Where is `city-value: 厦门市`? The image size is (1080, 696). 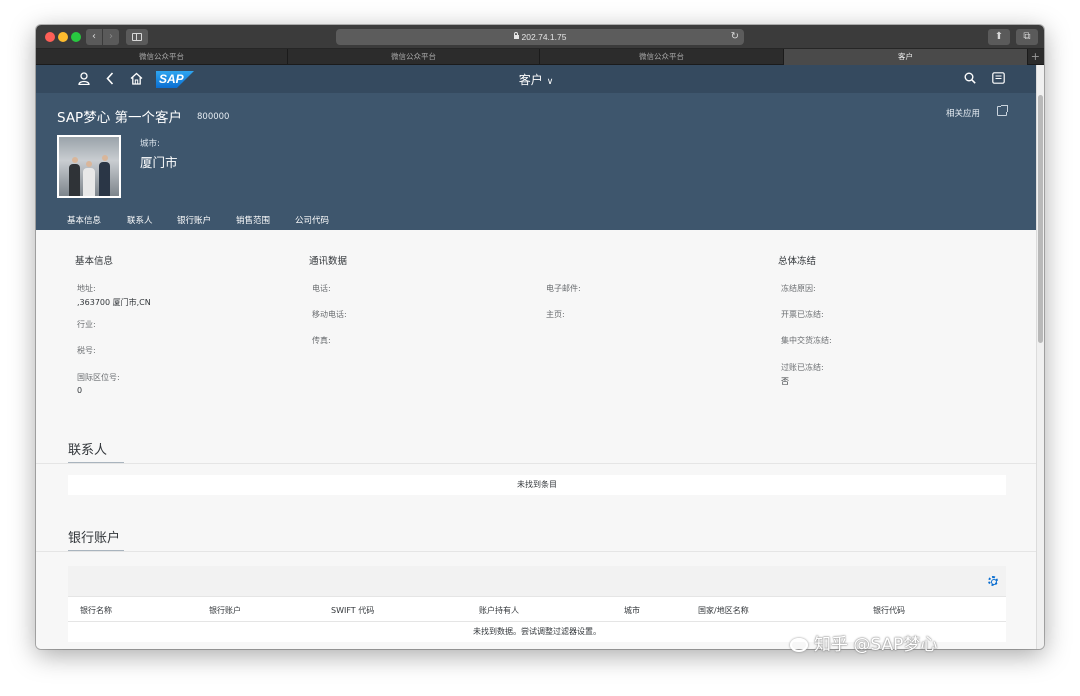
city-value: 厦门市 is located at coordinates (159, 162).